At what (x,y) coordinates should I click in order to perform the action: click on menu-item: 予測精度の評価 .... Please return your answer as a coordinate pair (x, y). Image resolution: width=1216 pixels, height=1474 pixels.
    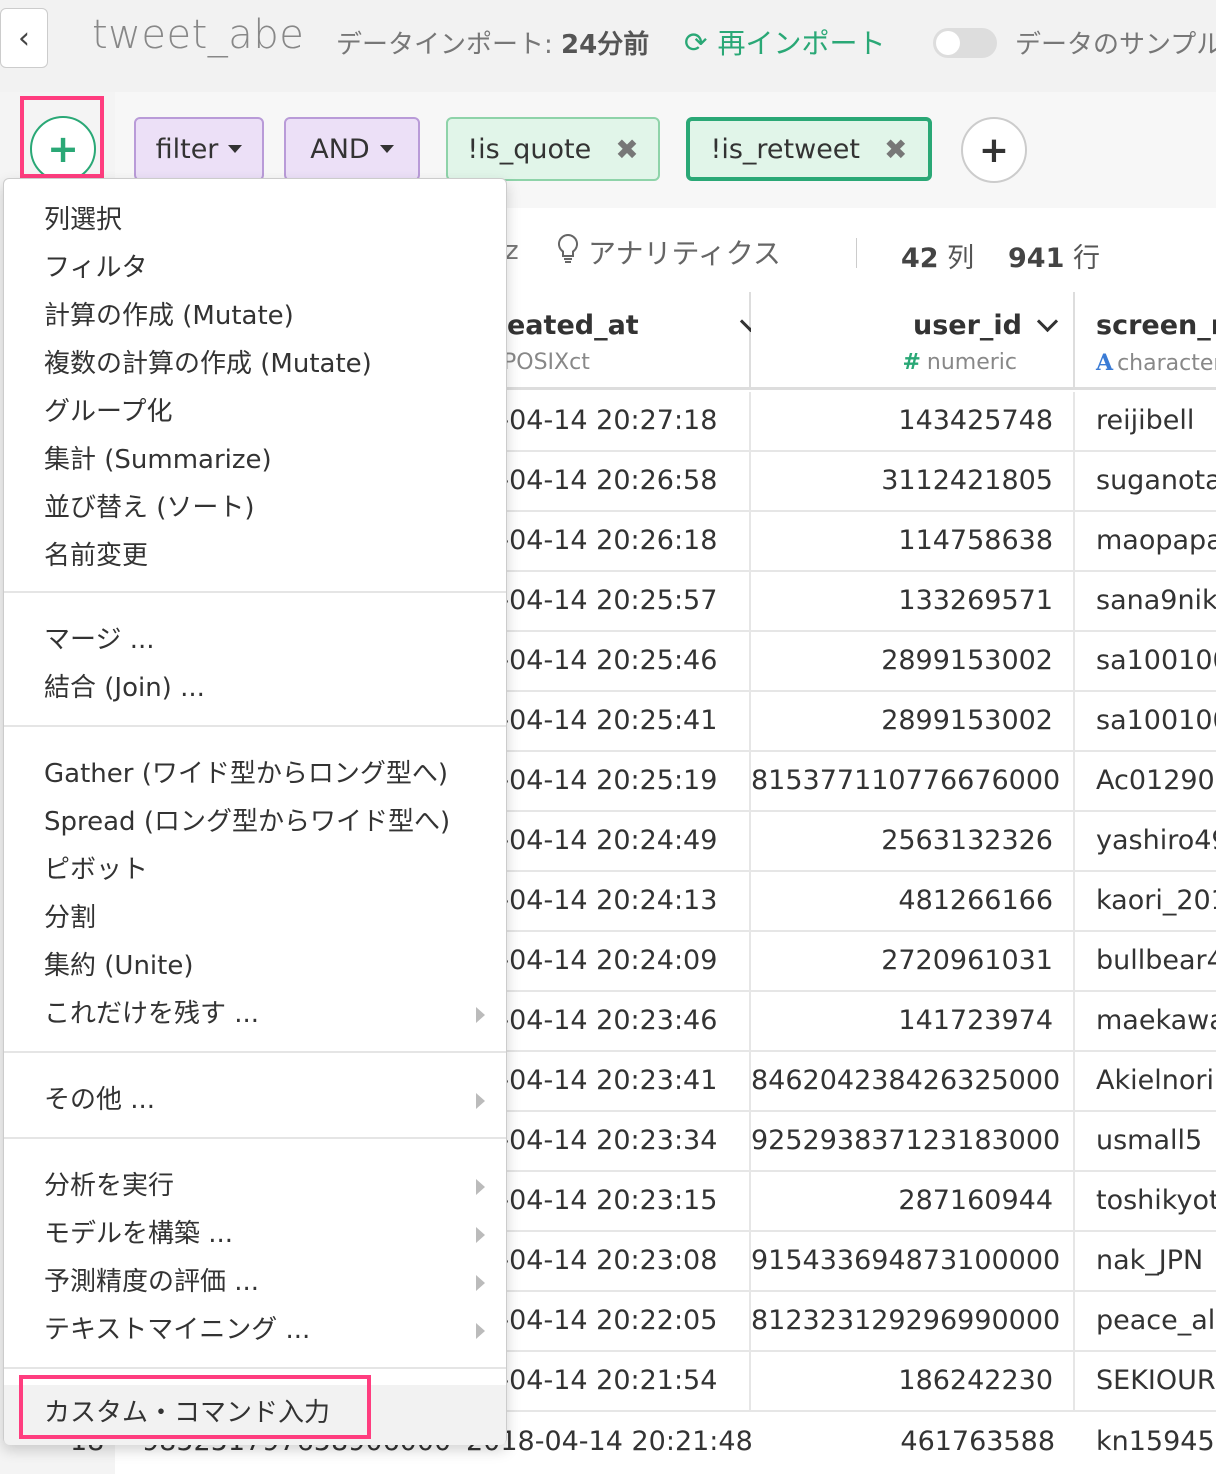
    Looking at the image, I should click on (151, 1279).